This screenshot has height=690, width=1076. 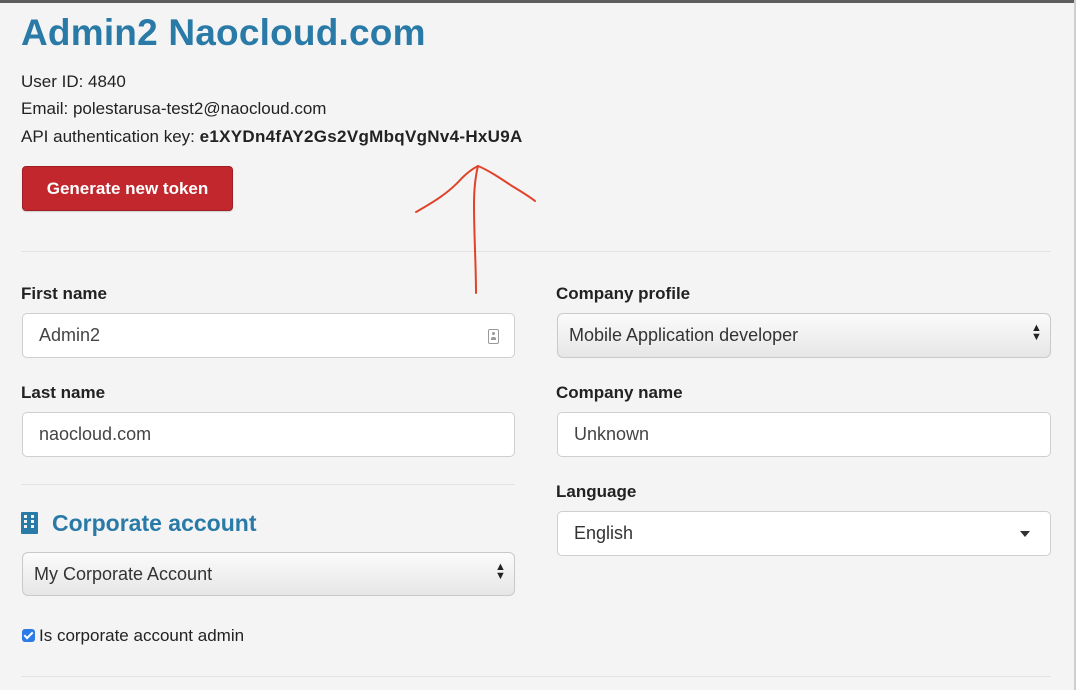 What do you see at coordinates (475, 229) in the screenshot?
I see `annotation-arrow` at bounding box center [475, 229].